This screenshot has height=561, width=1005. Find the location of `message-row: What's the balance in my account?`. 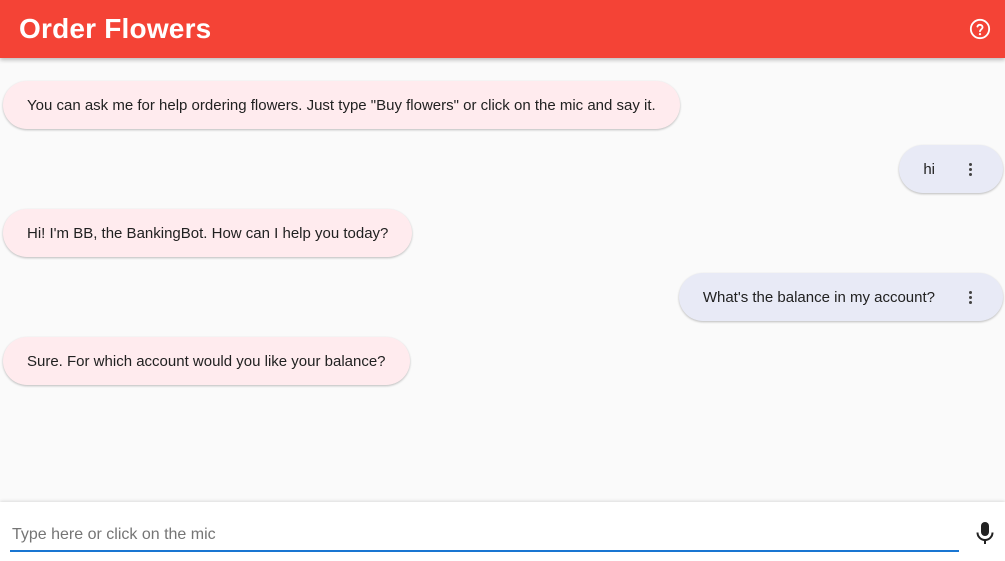

message-row: What's the balance in my account? is located at coordinates (502, 297).